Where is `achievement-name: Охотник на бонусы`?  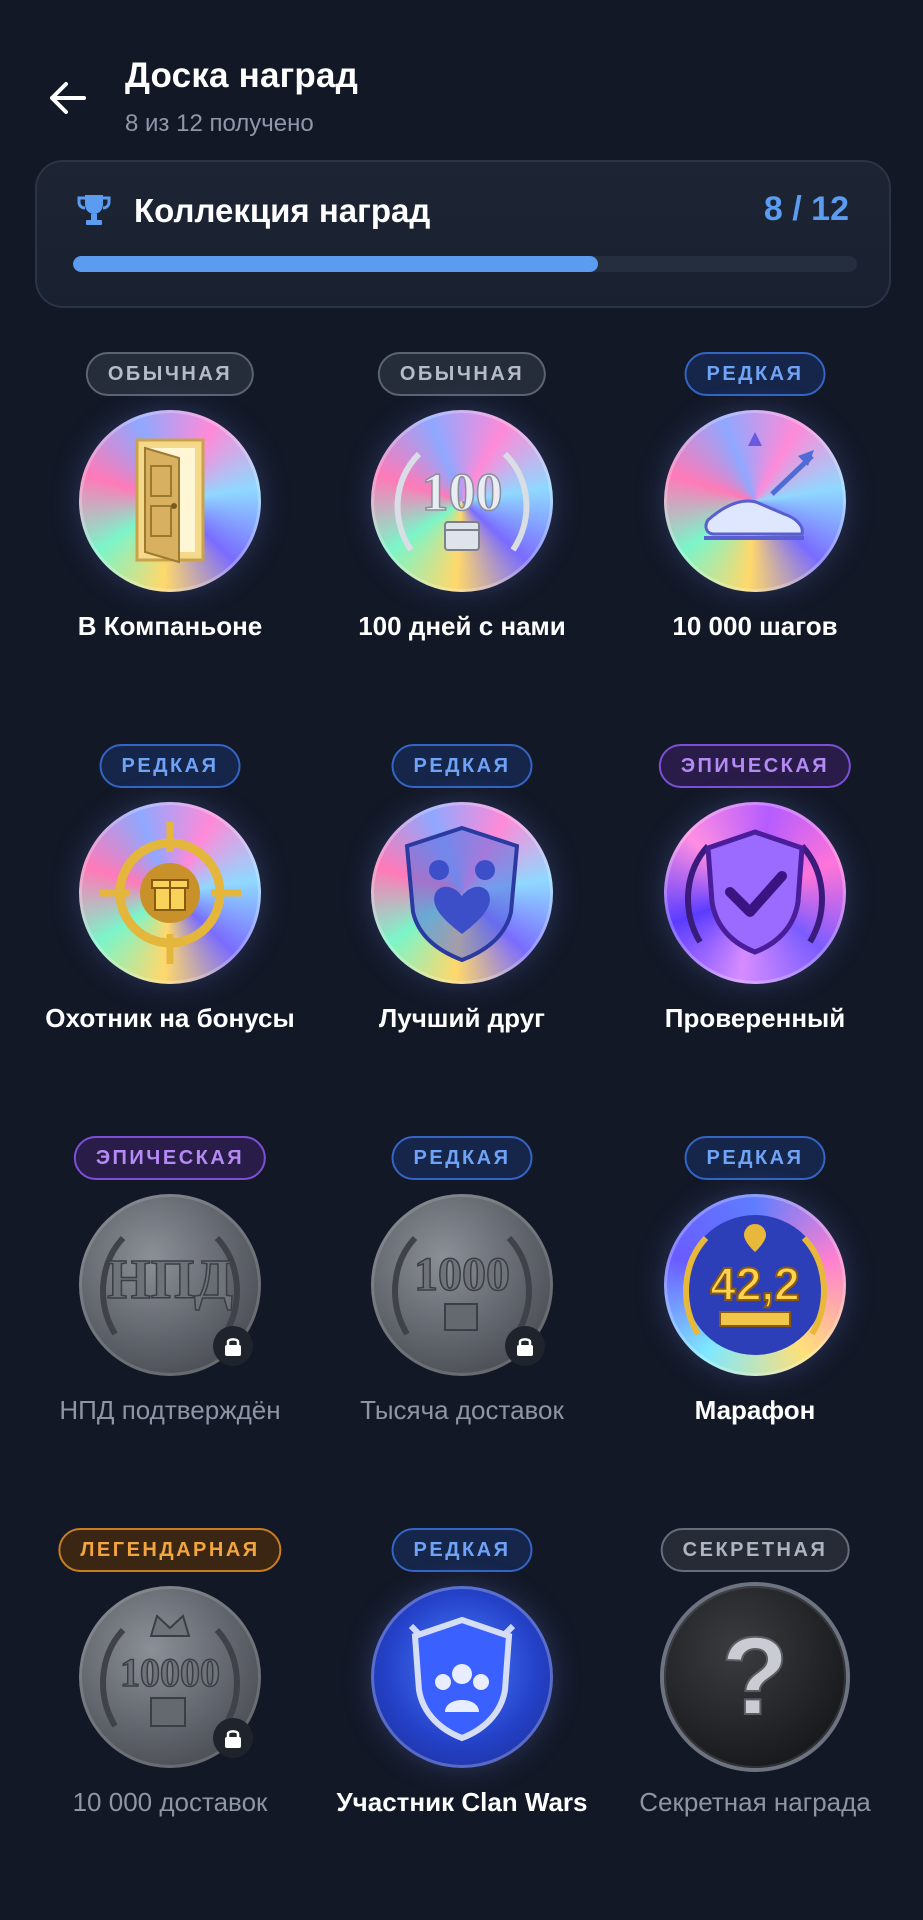 achievement-name: Охотник на бонусы is located at coordinates (170, 1018).